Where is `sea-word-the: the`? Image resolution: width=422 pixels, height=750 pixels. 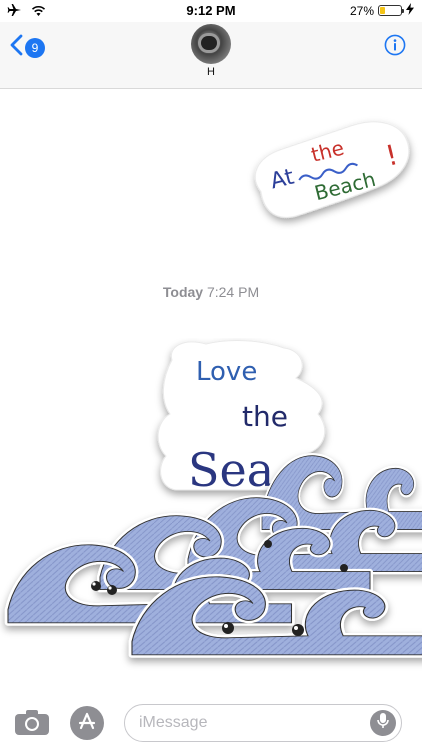
sea-word-the: the is located at coordinates (265, 416).